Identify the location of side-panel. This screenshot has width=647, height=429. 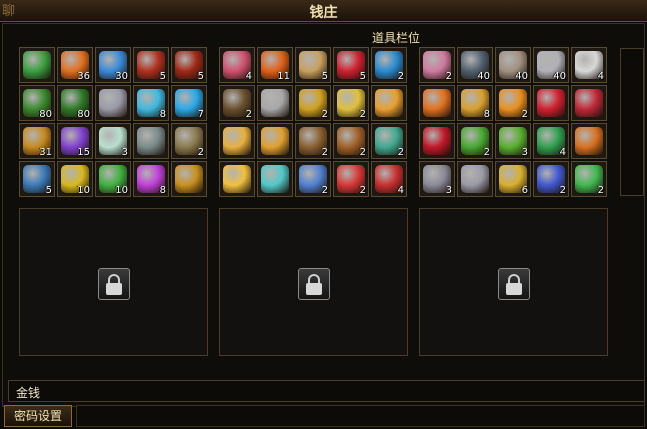
(632, 122).